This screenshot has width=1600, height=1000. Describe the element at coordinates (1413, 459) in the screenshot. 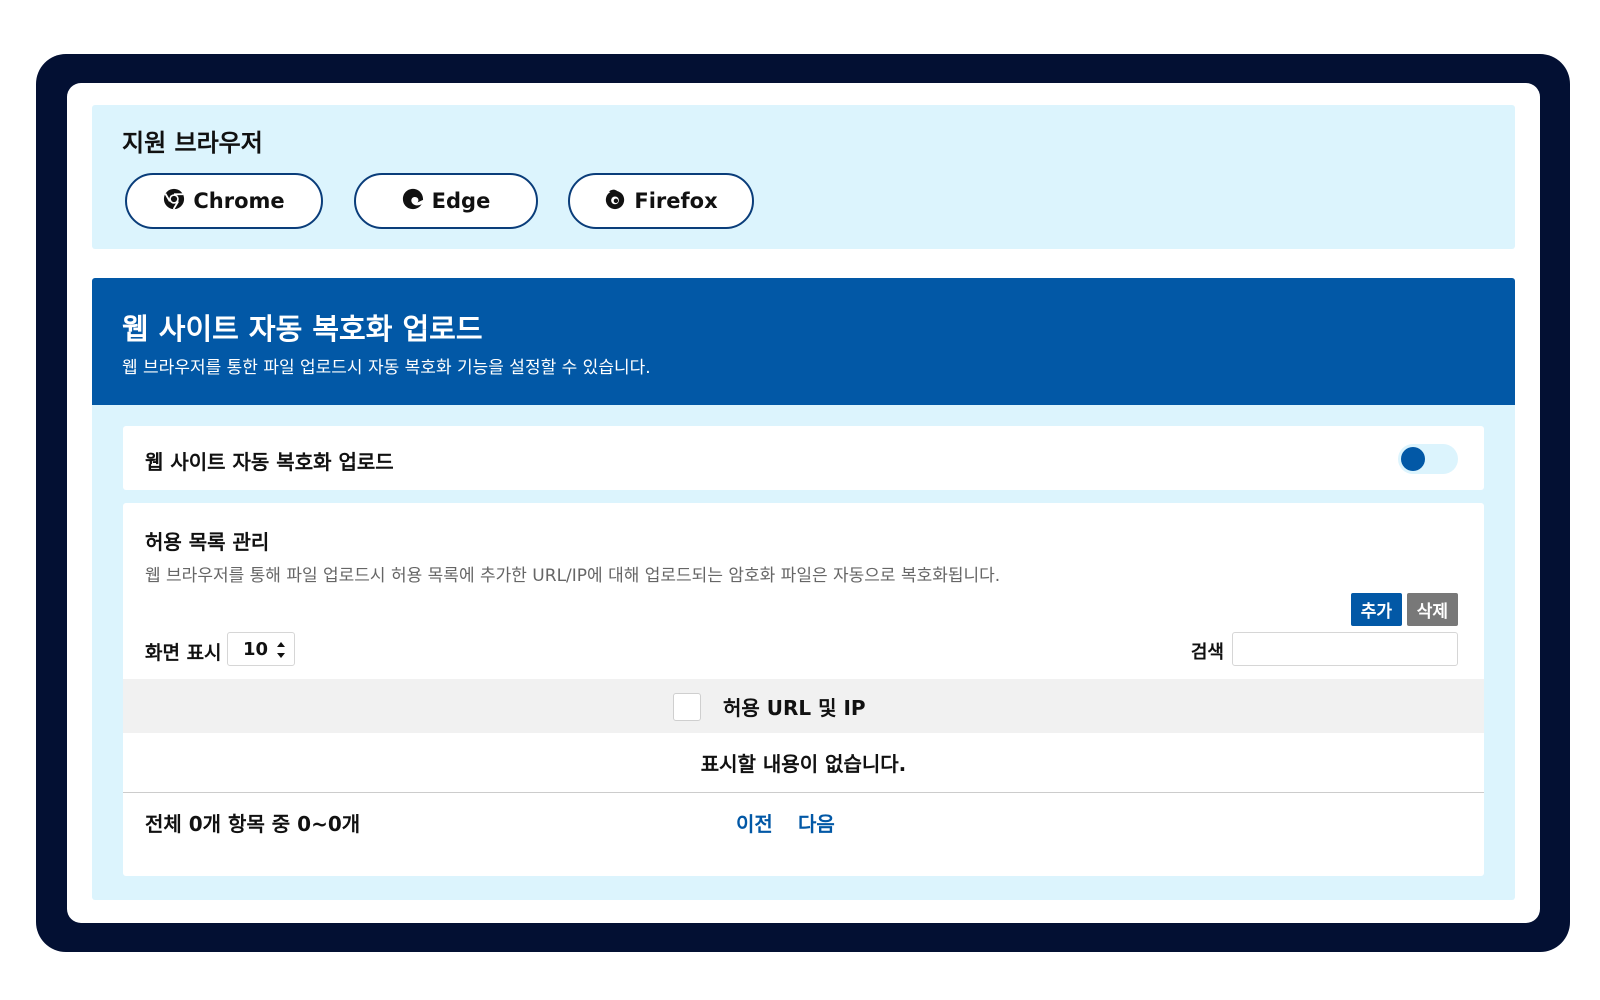

I see `toggle-knob` at that location.